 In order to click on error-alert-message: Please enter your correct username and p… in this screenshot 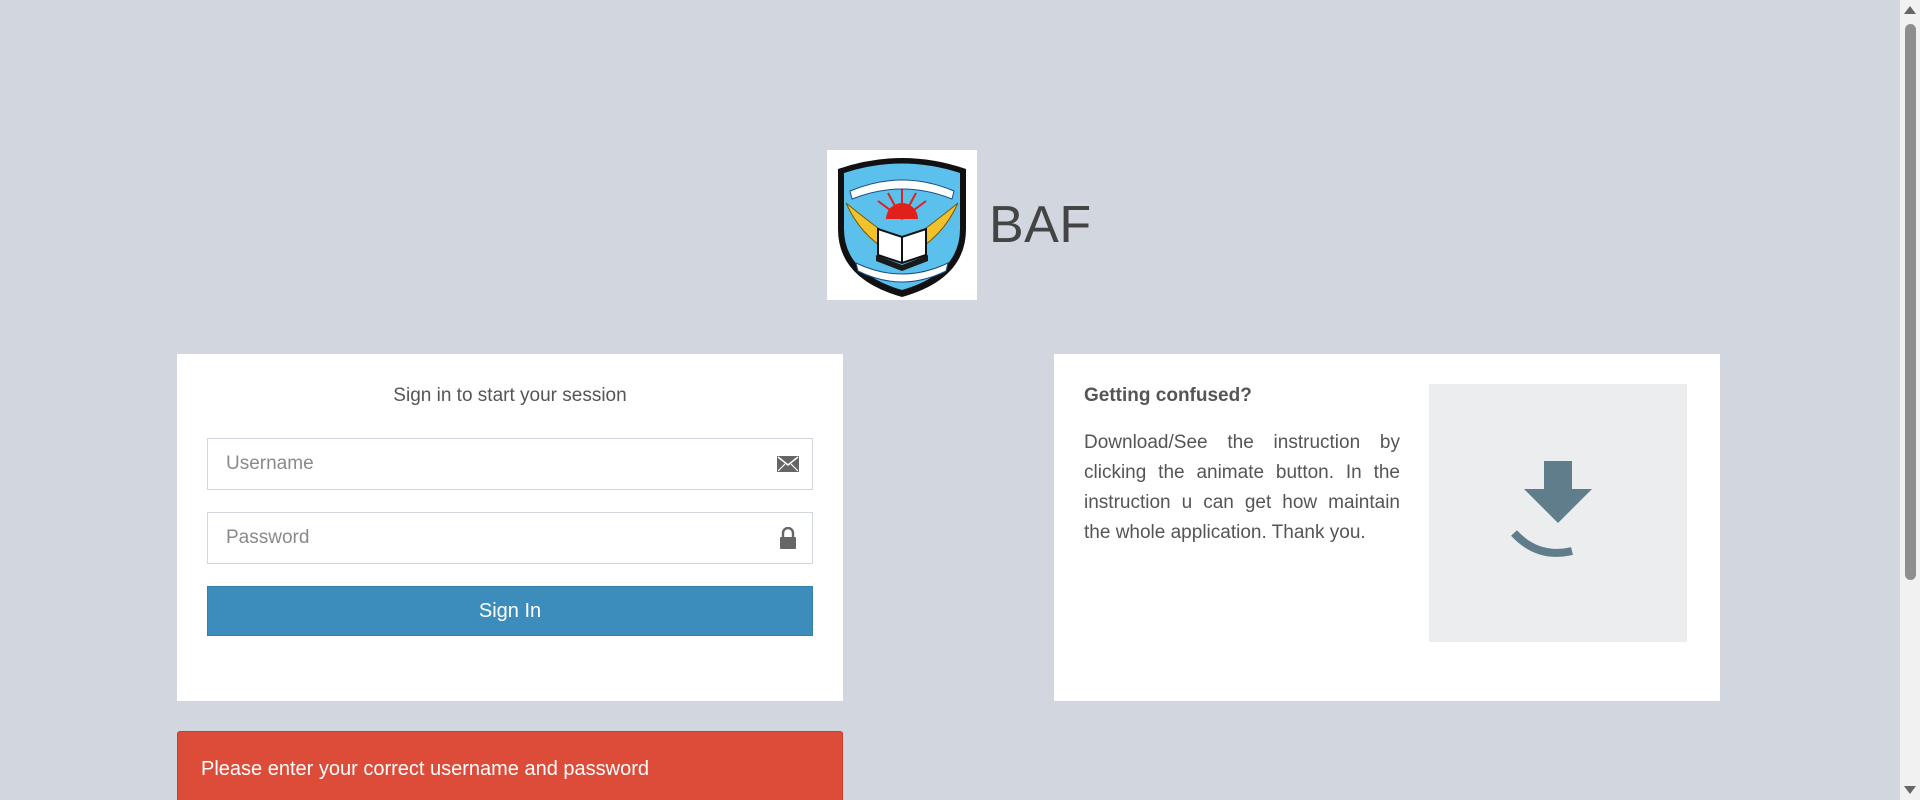, I will do `click(425, 769)`.